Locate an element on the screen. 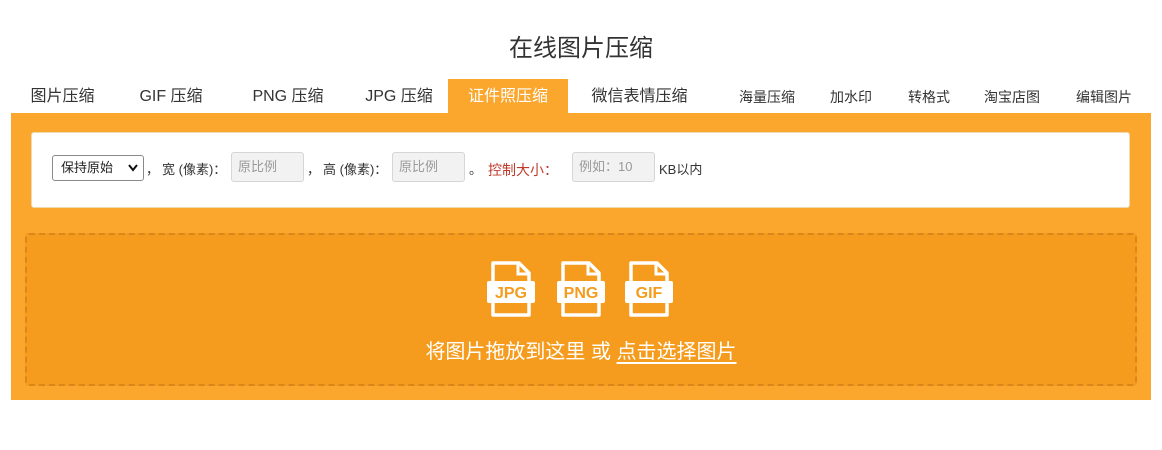 This screenshot has height=450, width=1162. chevron-down-icon is located at coordinates (133, 168).